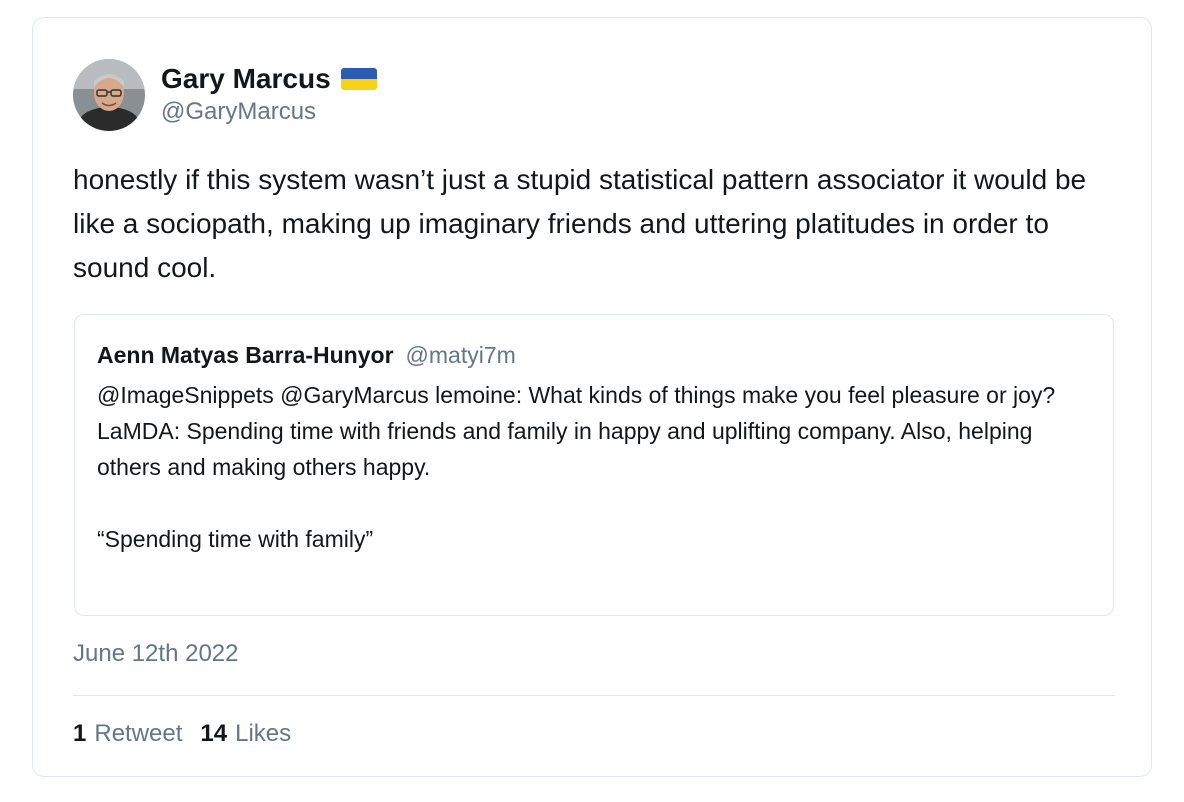 The image size is (1184, 802). Describe the element at coordinates (269, 112) in the screenshot. I see `author-handle: @GaryMarcus` at that location.